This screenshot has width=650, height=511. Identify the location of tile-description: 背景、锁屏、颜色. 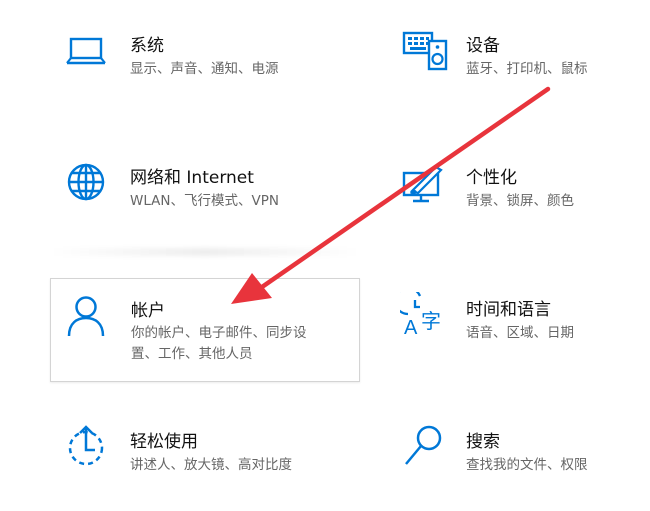
(520, 201).